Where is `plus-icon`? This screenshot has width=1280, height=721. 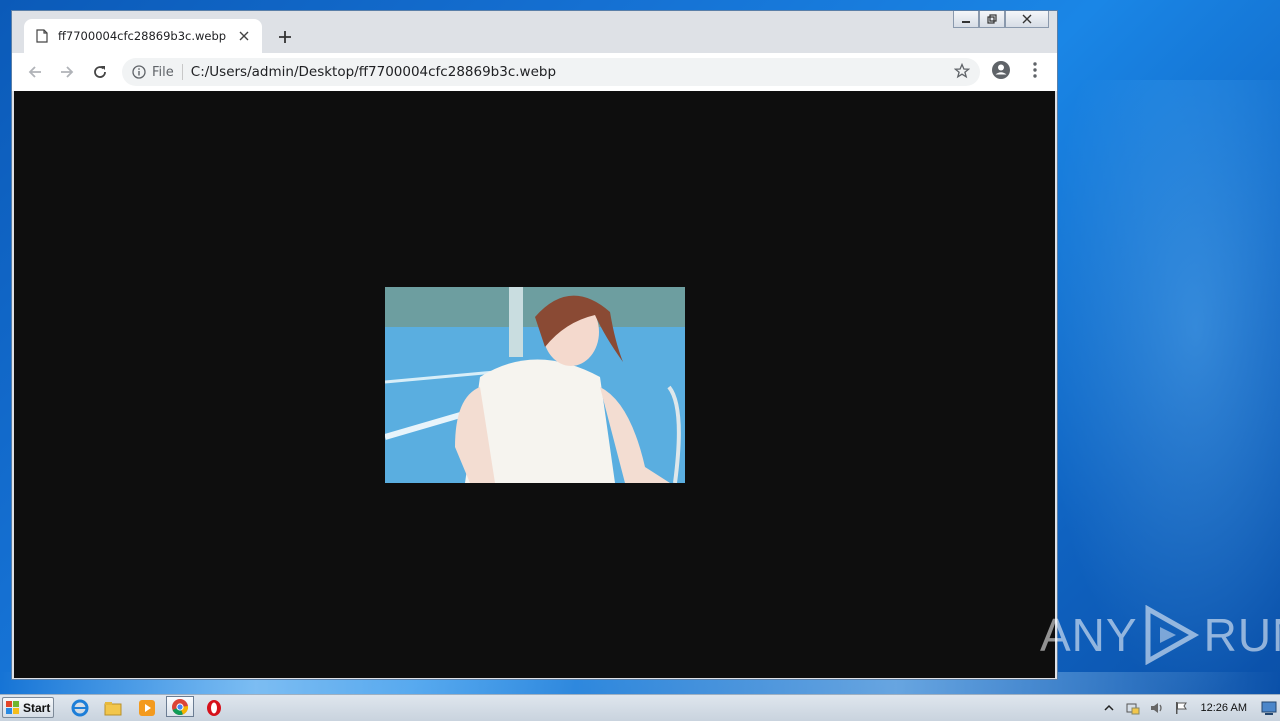
plus-icon is located at coordinates (285, 37).